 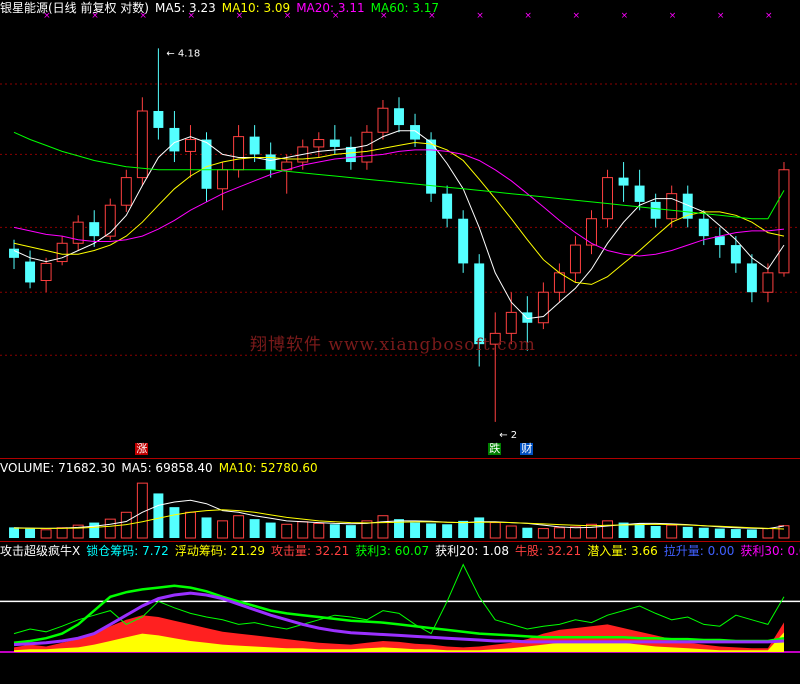 I want to click on indicator-label-0: 攻击超级疯牛X, so click(x=40, y=551).